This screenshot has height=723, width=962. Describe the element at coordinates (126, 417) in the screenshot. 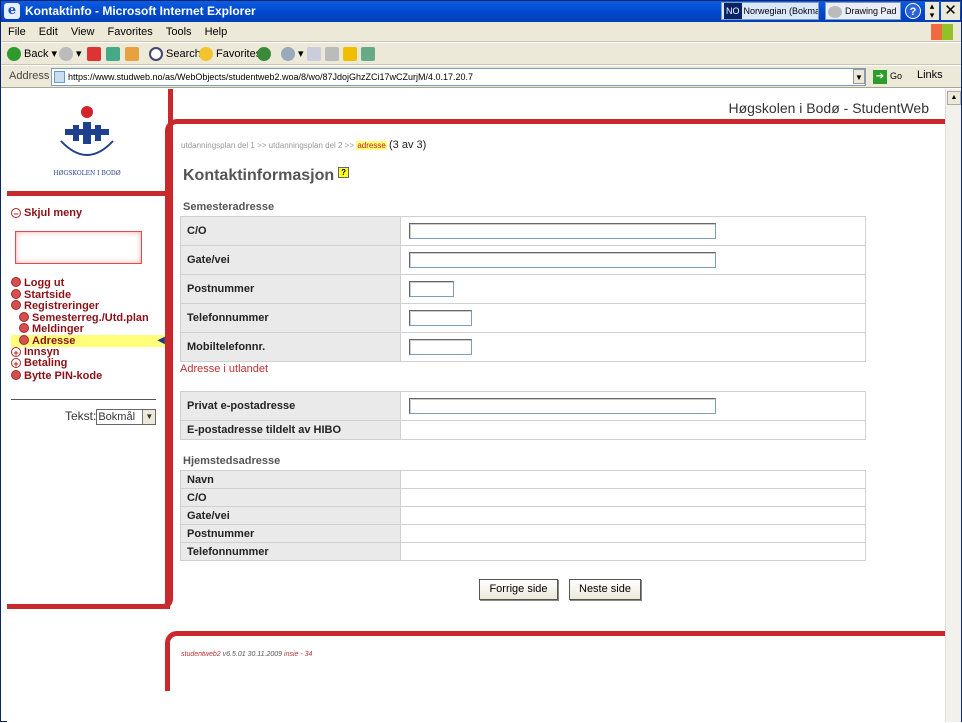

I see `language-select: Bokmål ▼` at that location.